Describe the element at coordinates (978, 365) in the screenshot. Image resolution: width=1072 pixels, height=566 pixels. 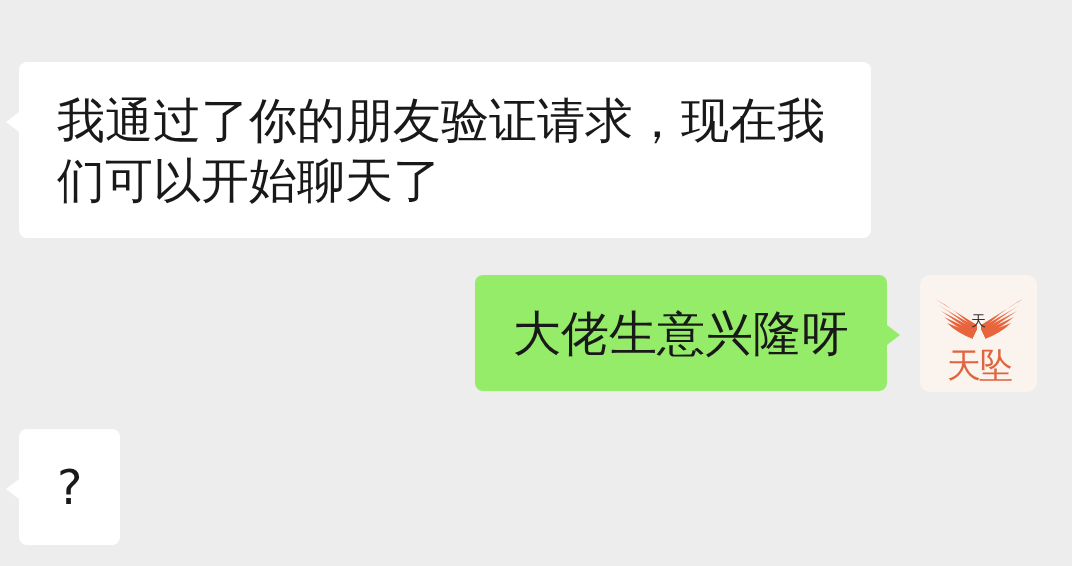
I see `logo-text: 天坠` at that location.